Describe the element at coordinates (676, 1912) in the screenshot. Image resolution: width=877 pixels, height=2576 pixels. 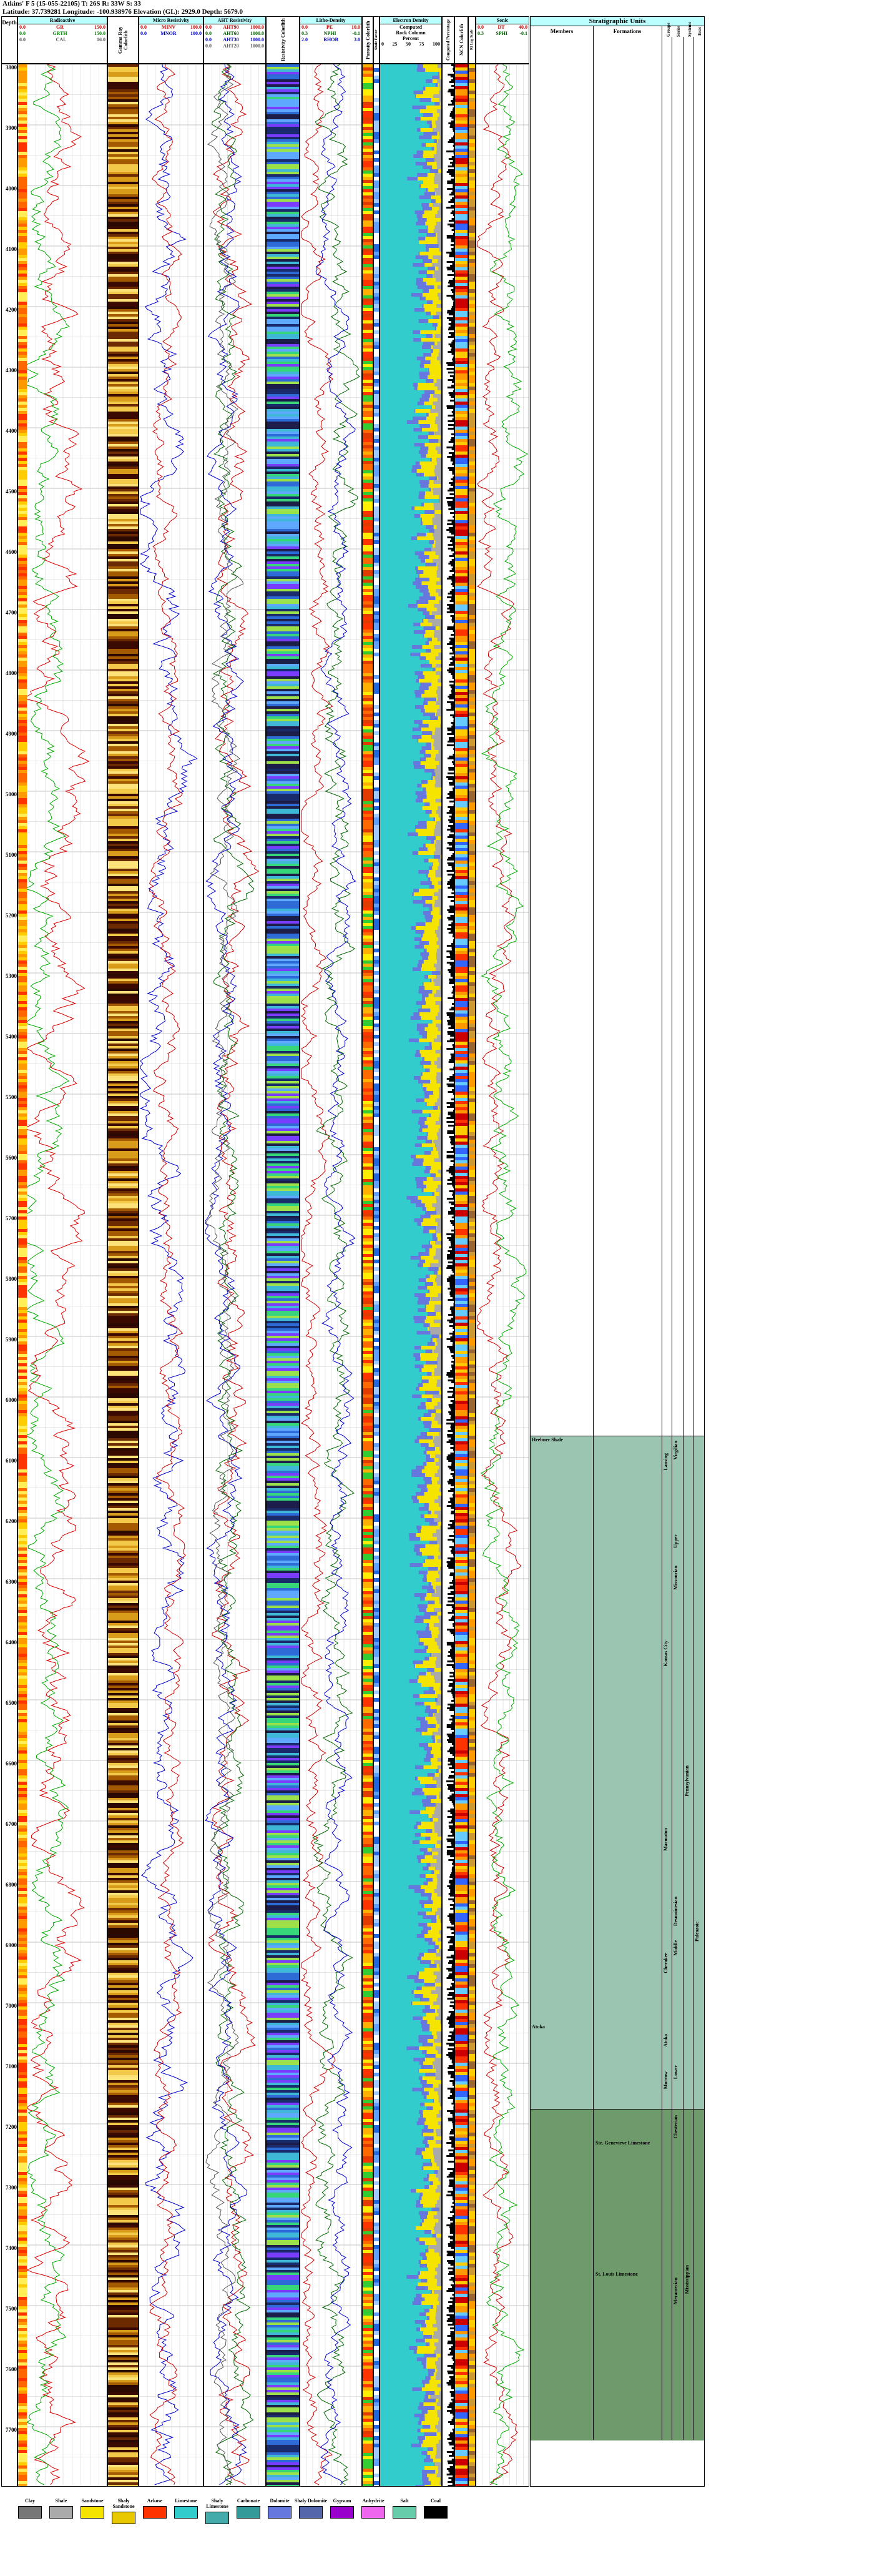
I see `unit-desmoinesian: Desmoinesian` at that location.